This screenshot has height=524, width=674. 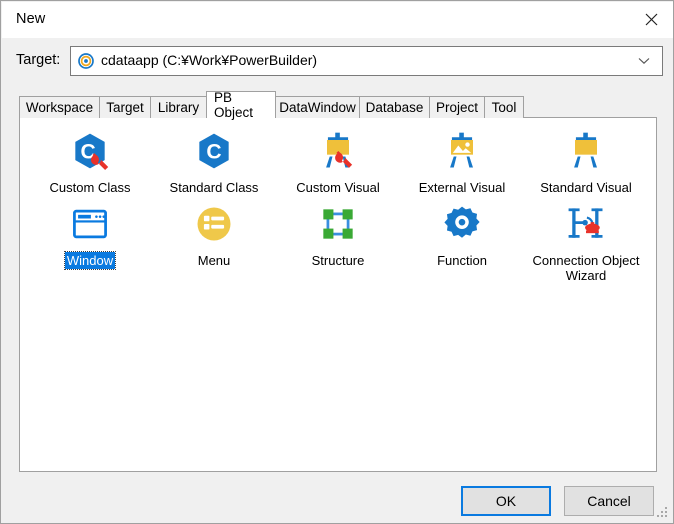 What do you see at coordinates (90, 187) in the screenshot?
I see `object-item-label: Custom Class` at bounding box center [90, 187].